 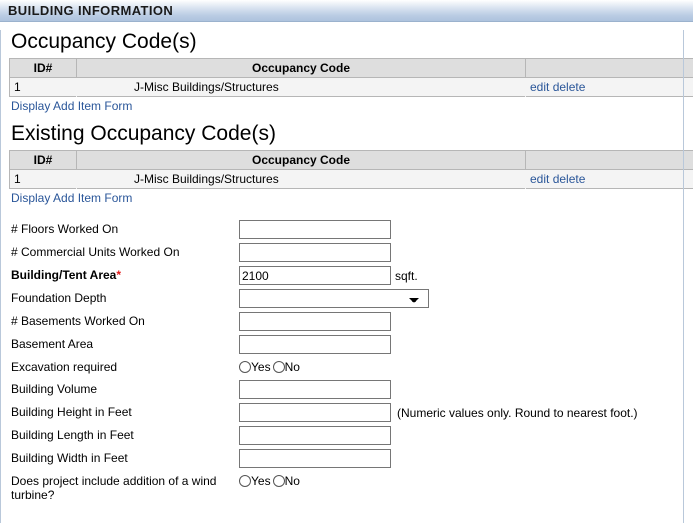 I want to click on wind-turbine-yes-radio, so click(x=245, y=481).